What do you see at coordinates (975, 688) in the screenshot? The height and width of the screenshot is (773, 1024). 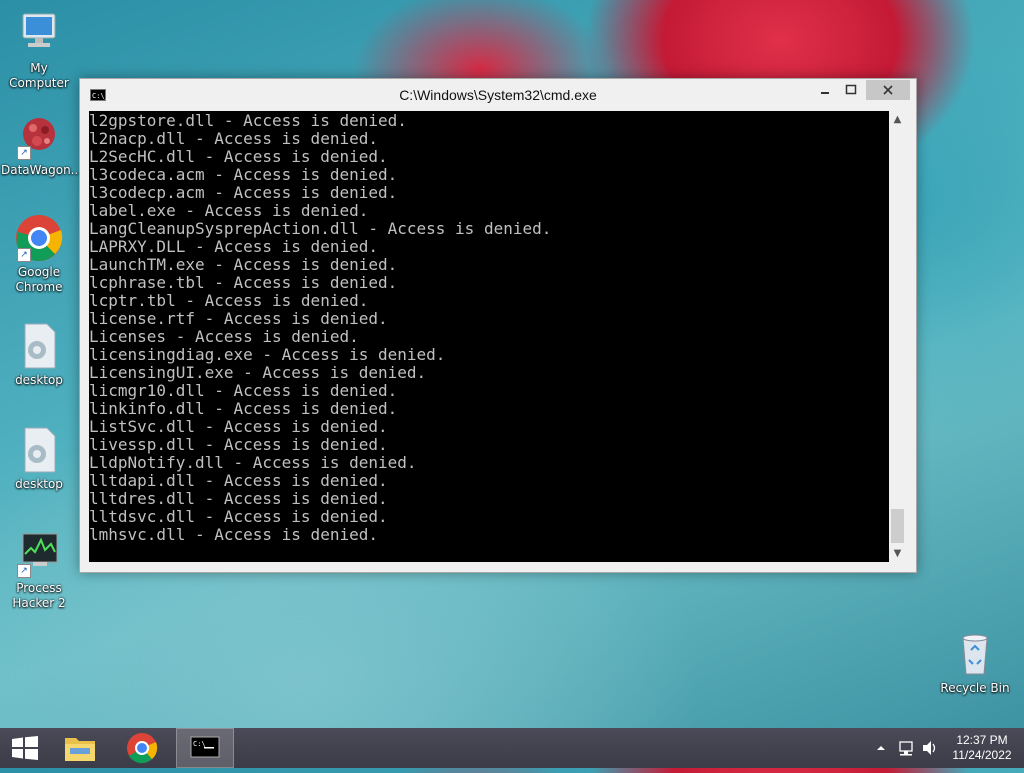 I see `desktop-icon-label: Recycle Bin` at bounding box center [975, 688].